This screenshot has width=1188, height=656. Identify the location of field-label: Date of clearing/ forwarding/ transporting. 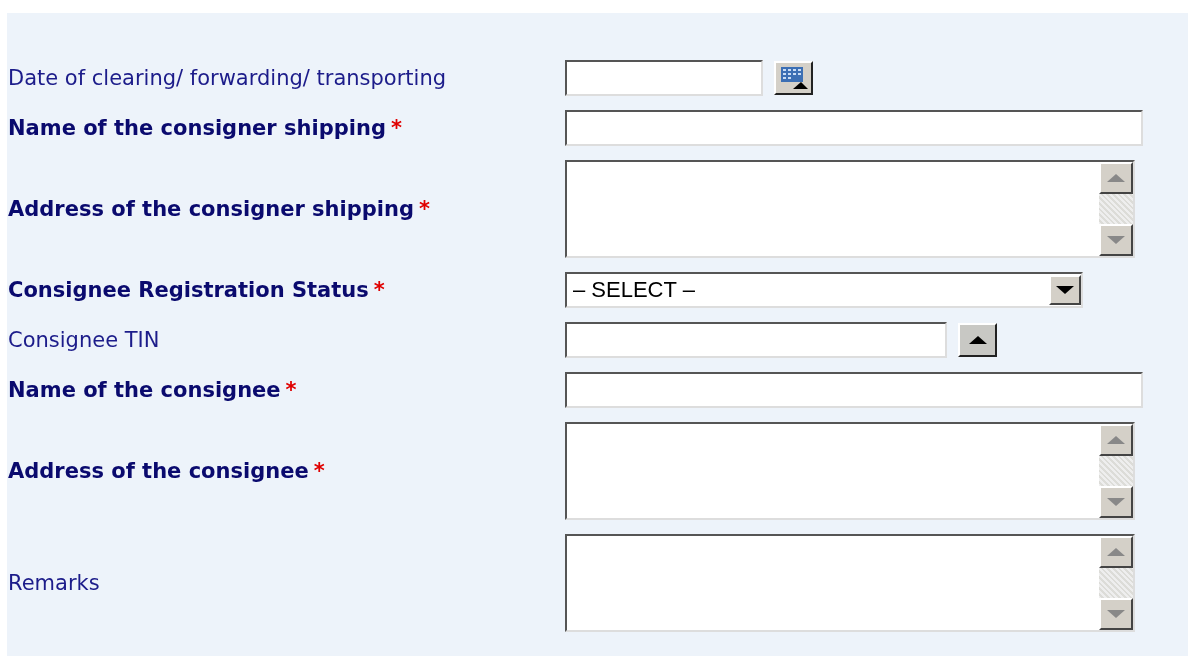
(227, 78).